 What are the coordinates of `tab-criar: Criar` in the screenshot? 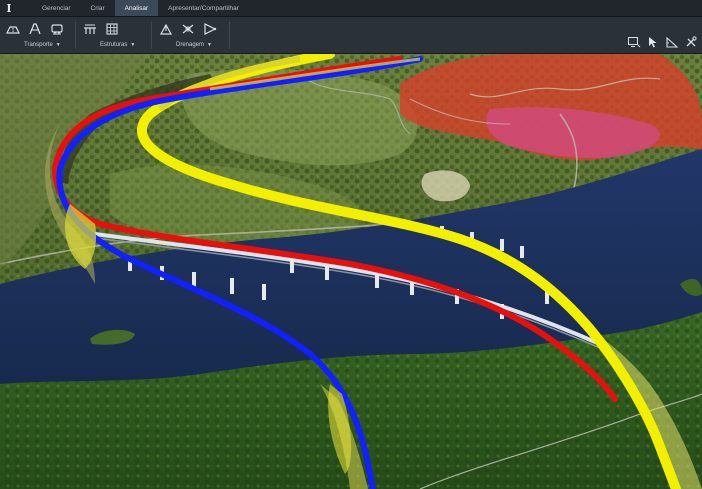 It's located at (98, 8).